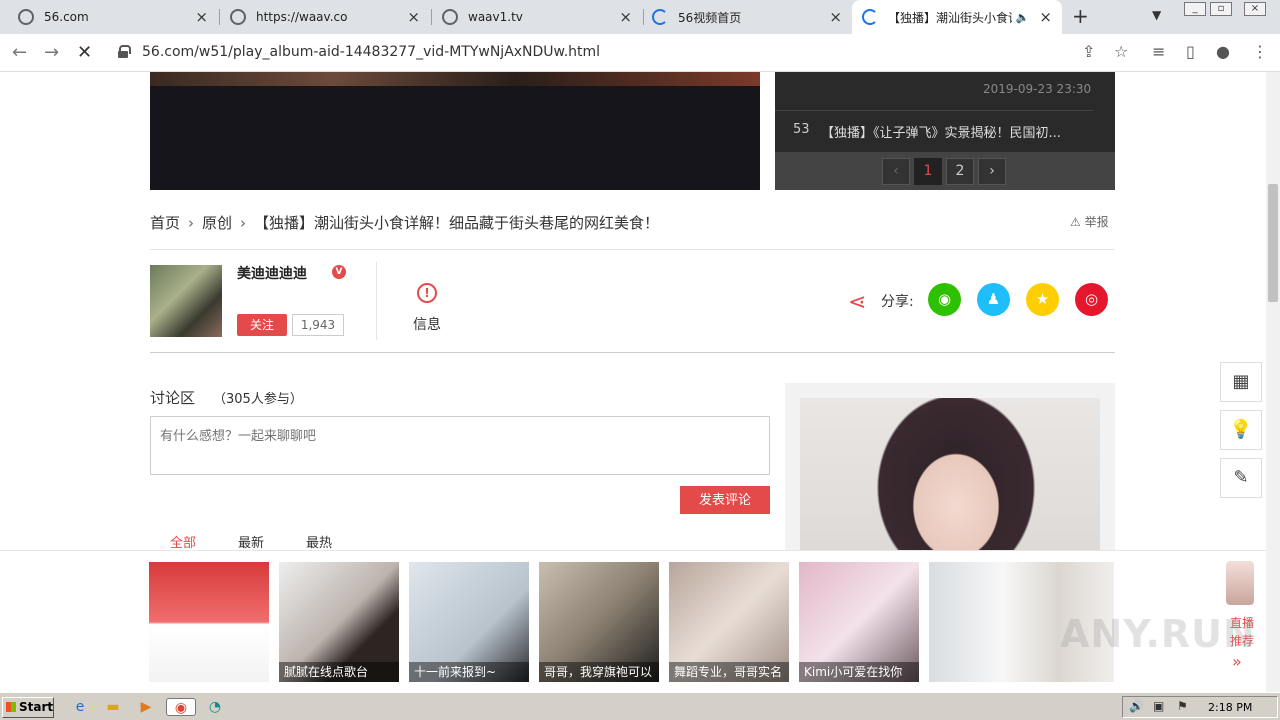  Describe the element at coordinates (319, 541) in the screenshot. I see `tab-hottest: 最热` at that location.